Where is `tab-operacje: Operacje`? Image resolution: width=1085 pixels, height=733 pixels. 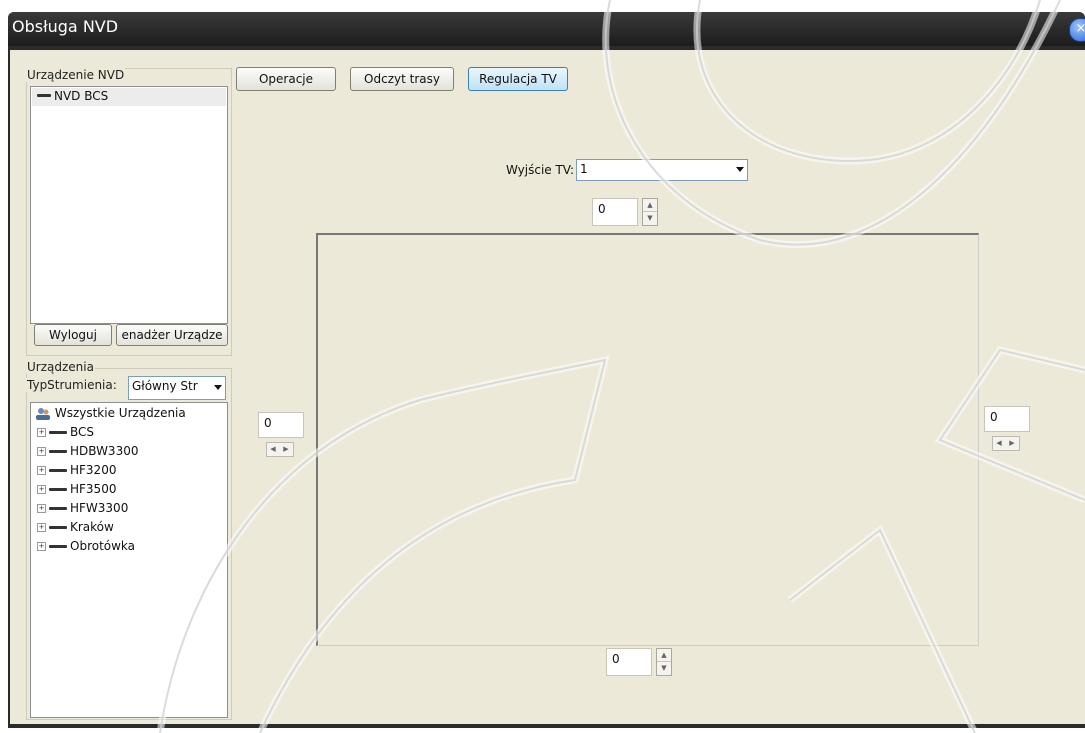
tab-operacje: Operacje is located at coordinates (286, 79).